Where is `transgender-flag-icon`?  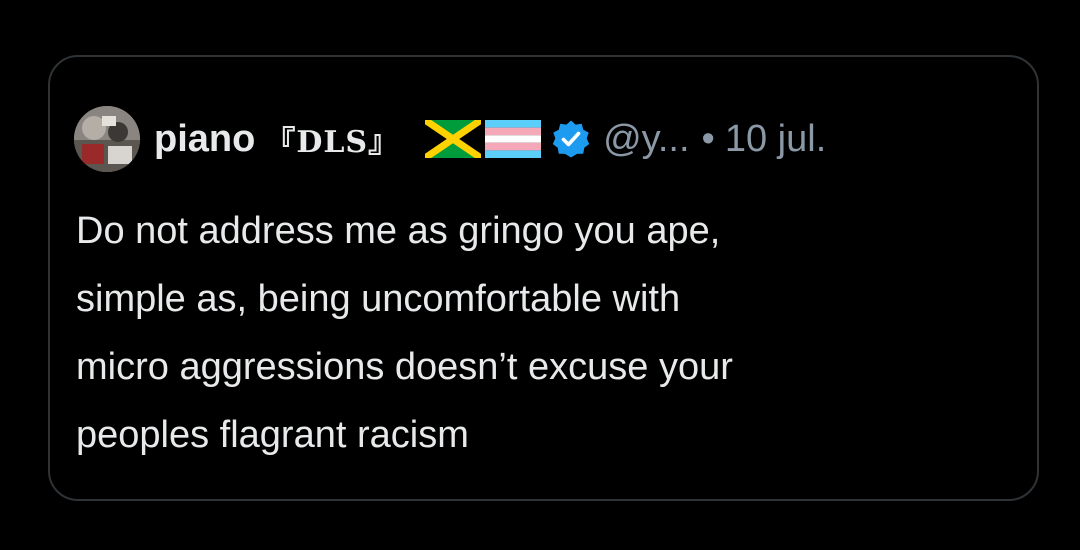
transgender-flag-icon is located at coordinates (513, 139).